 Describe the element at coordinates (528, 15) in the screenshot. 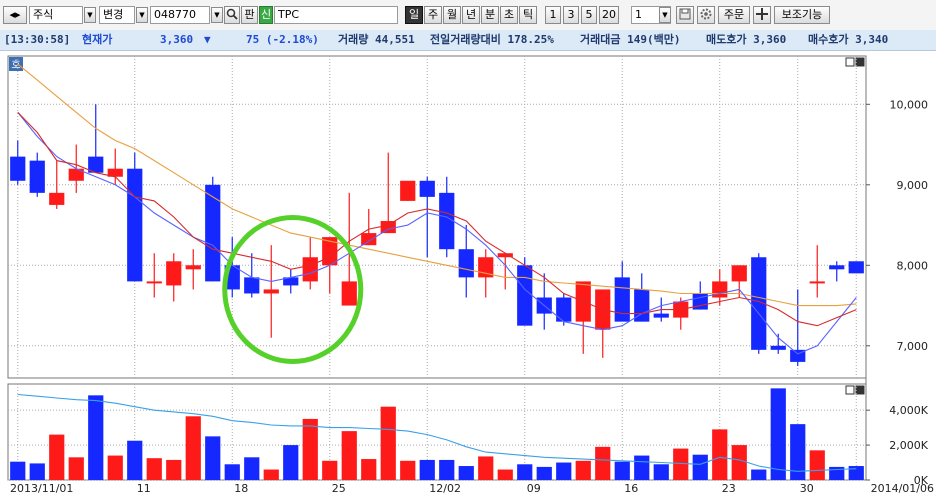

I see `period-button-6: 틱` at that location.